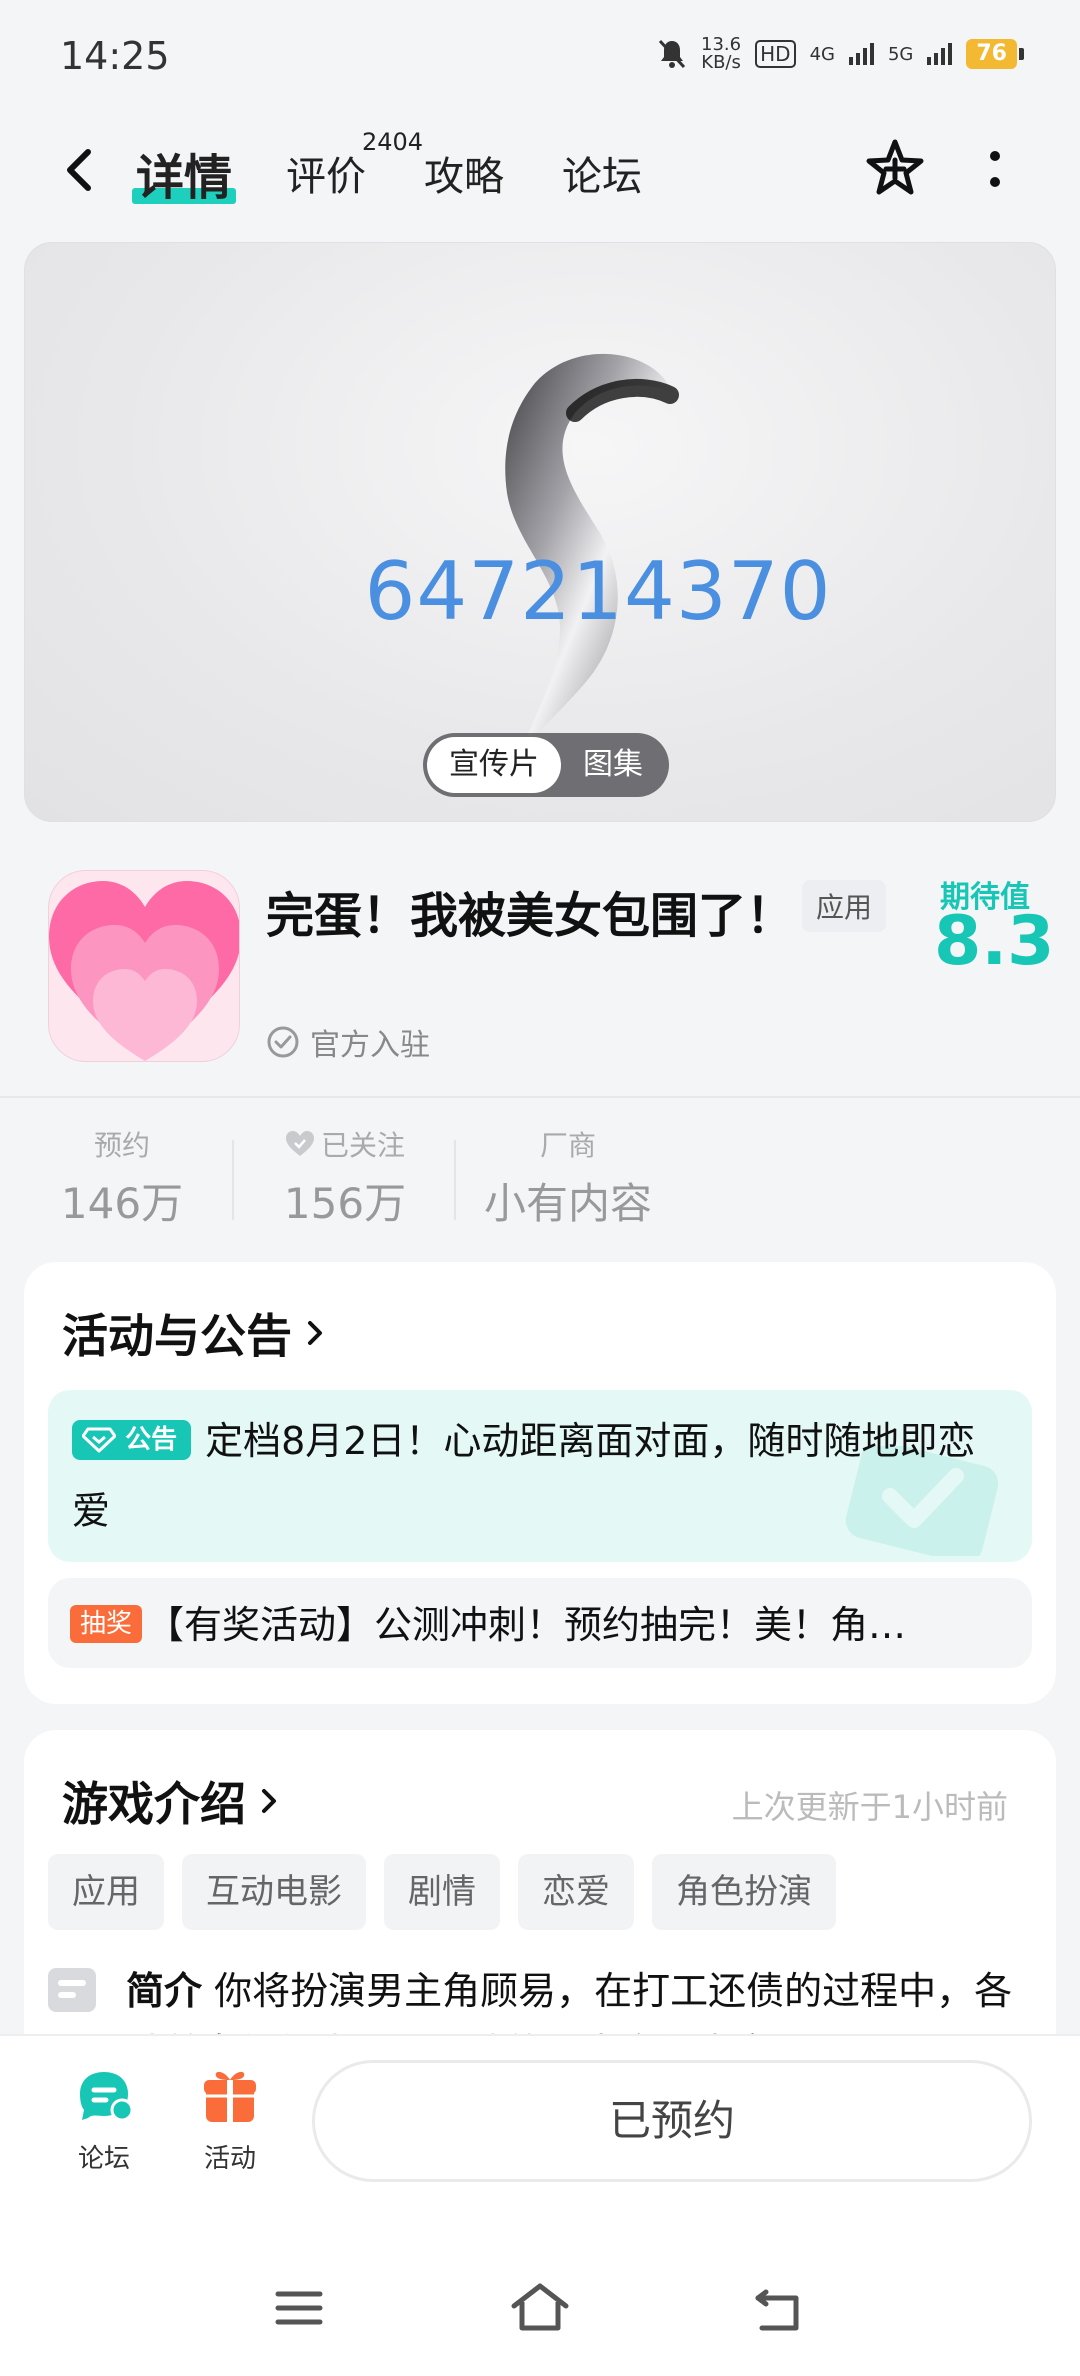  I want to click on announcement-item: 公告 定档8月2日！心动距离面对面，随时随地即恋爱, so click(540, 1476).